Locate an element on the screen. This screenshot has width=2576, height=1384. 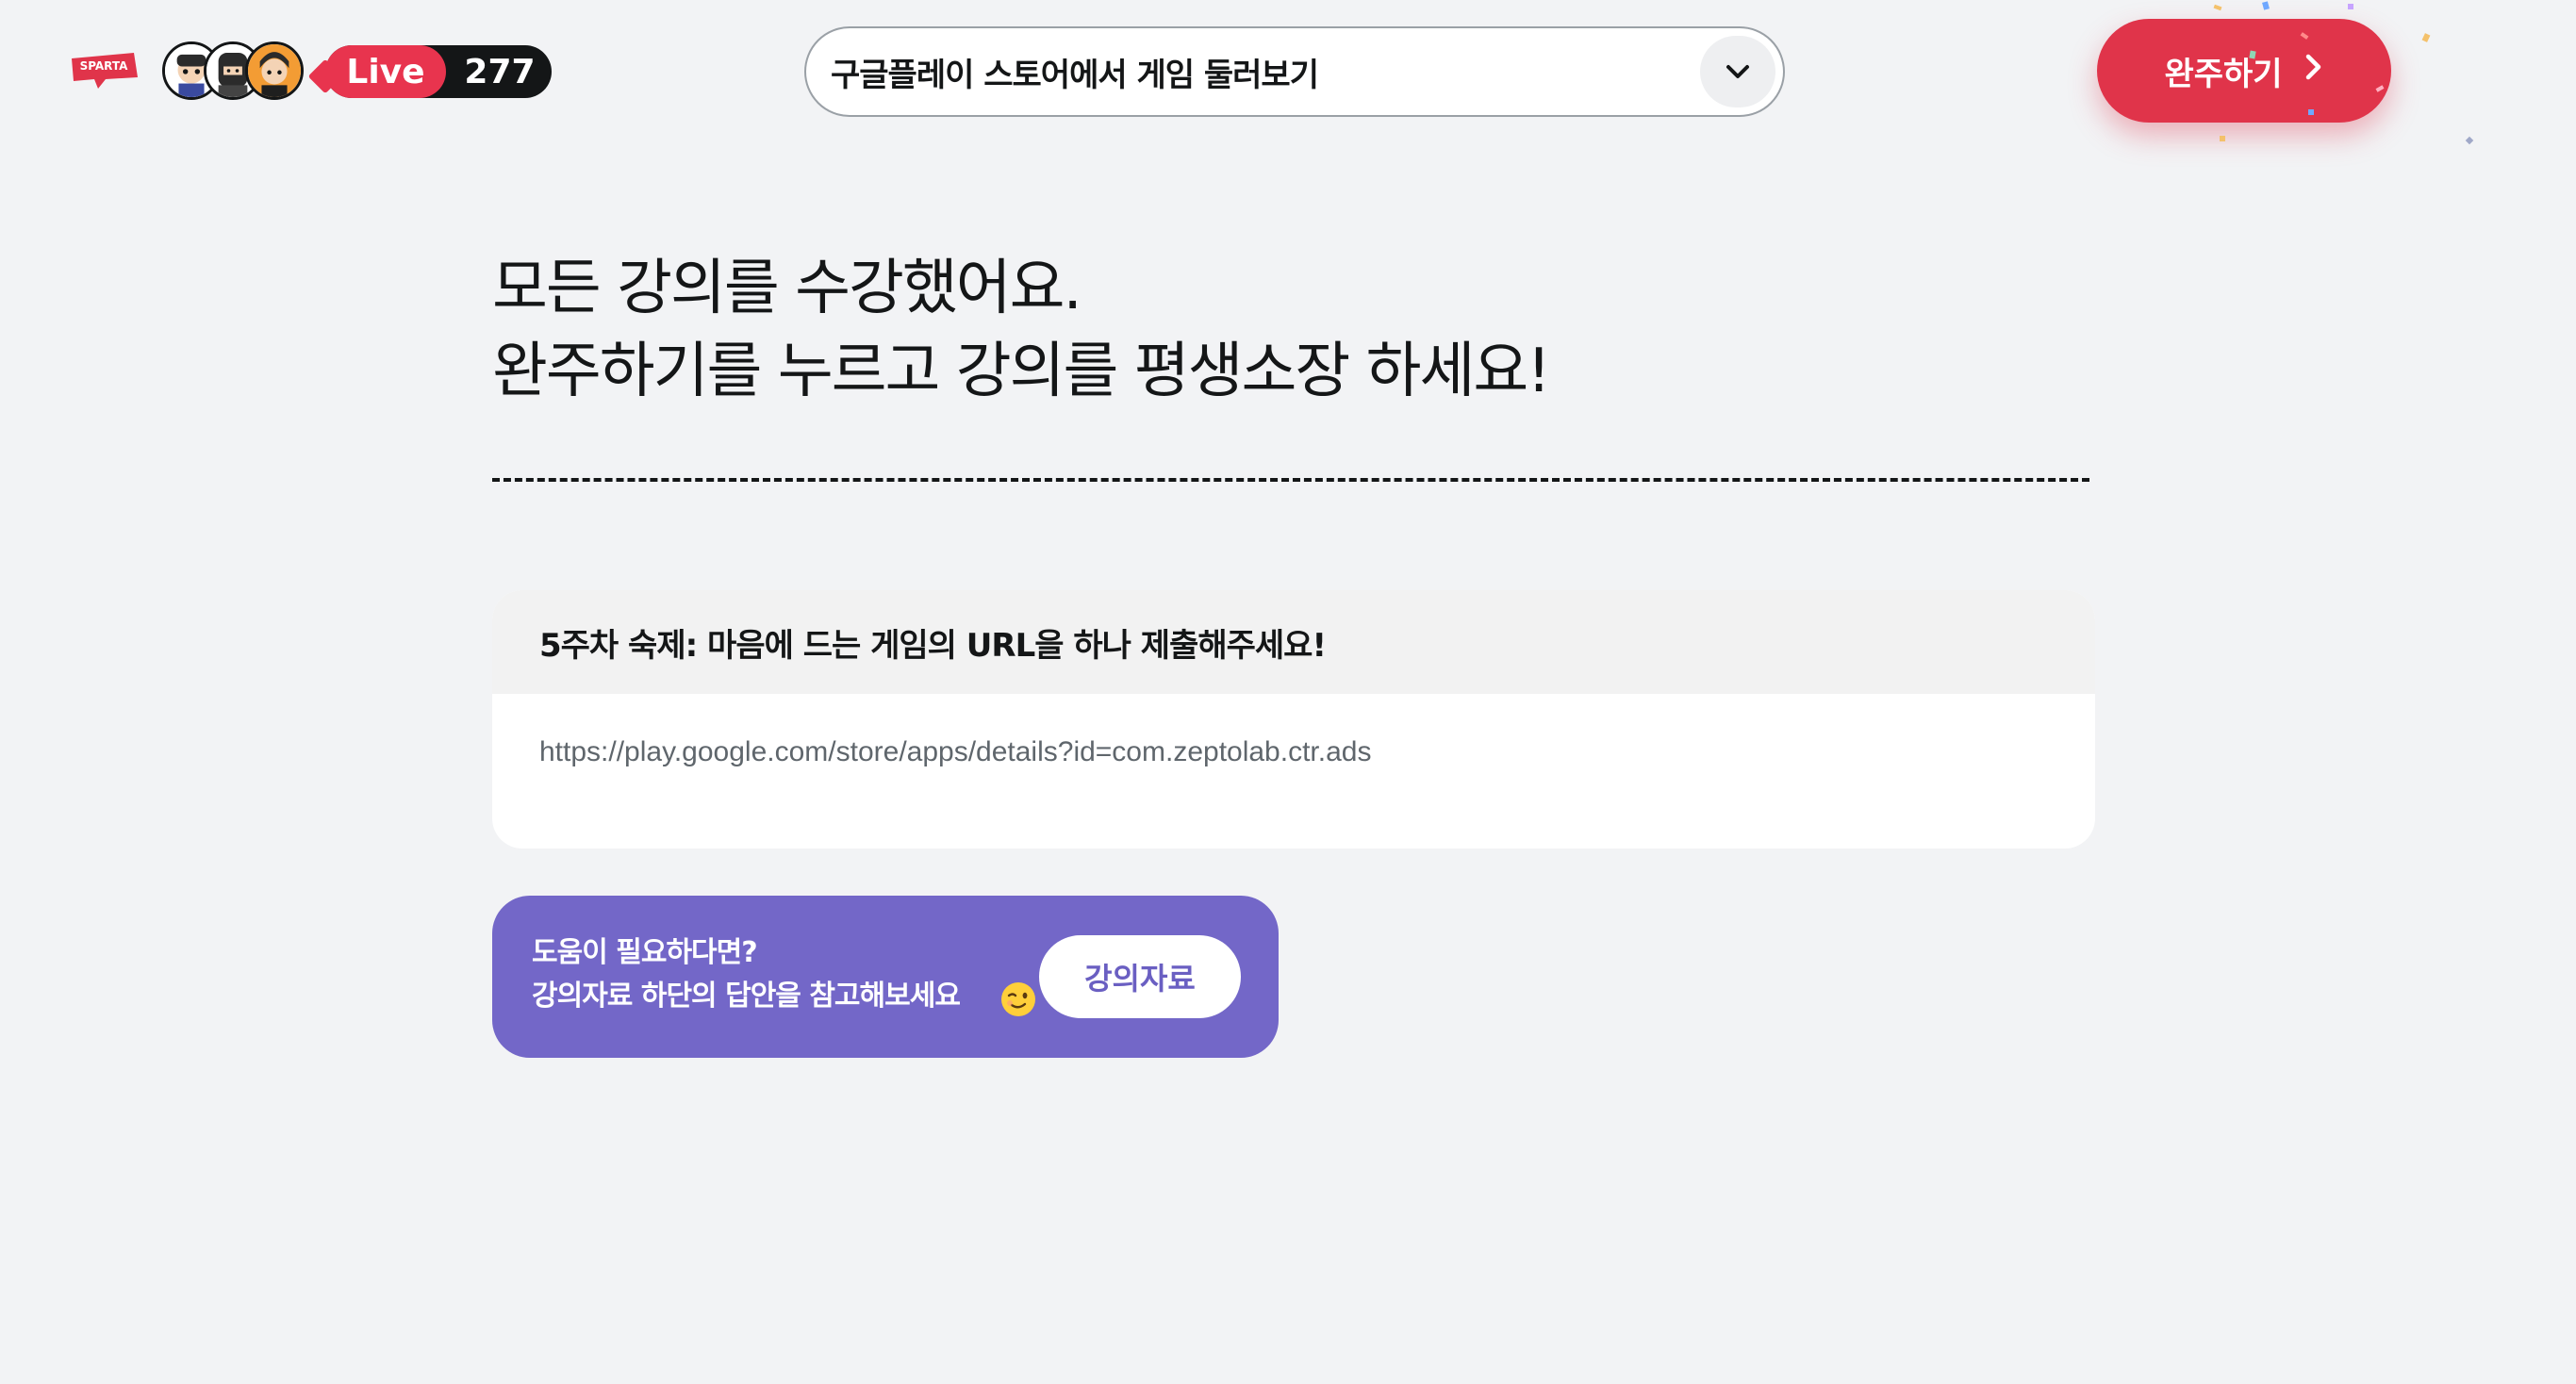
live-viewer-count: 277 is located at coordinates (500, 71).